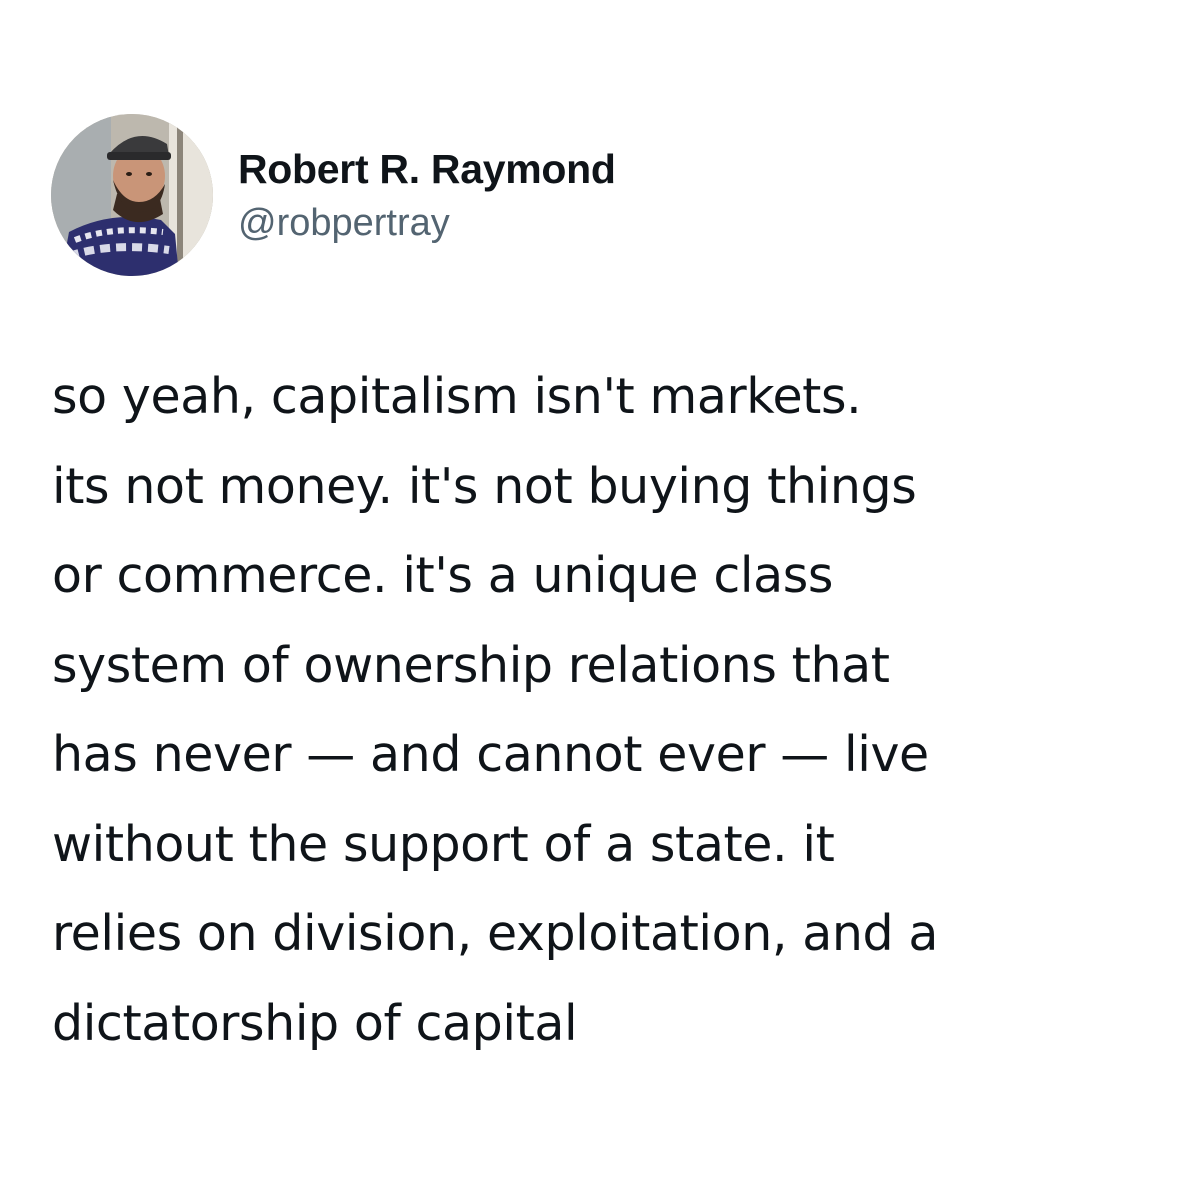 This screenshot has height=1182, width=1182. I want to click on tweet-text-line: its not money. it's not buying things, so click(484, 486).